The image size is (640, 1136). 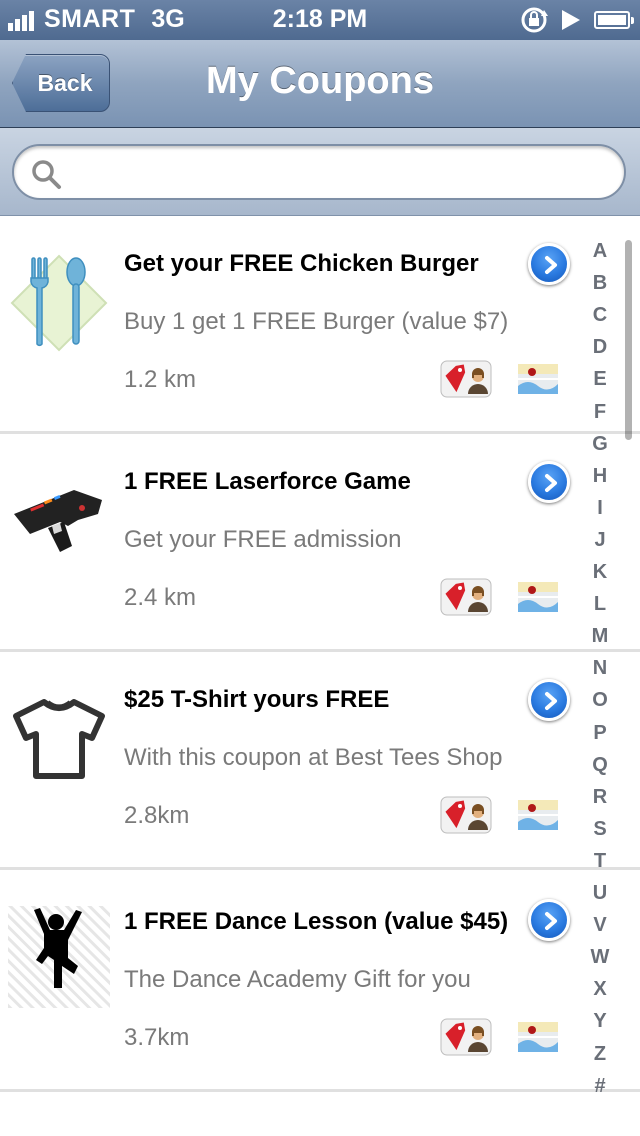 I want to click on index-letter: Z, so click(x=600, y=1054).